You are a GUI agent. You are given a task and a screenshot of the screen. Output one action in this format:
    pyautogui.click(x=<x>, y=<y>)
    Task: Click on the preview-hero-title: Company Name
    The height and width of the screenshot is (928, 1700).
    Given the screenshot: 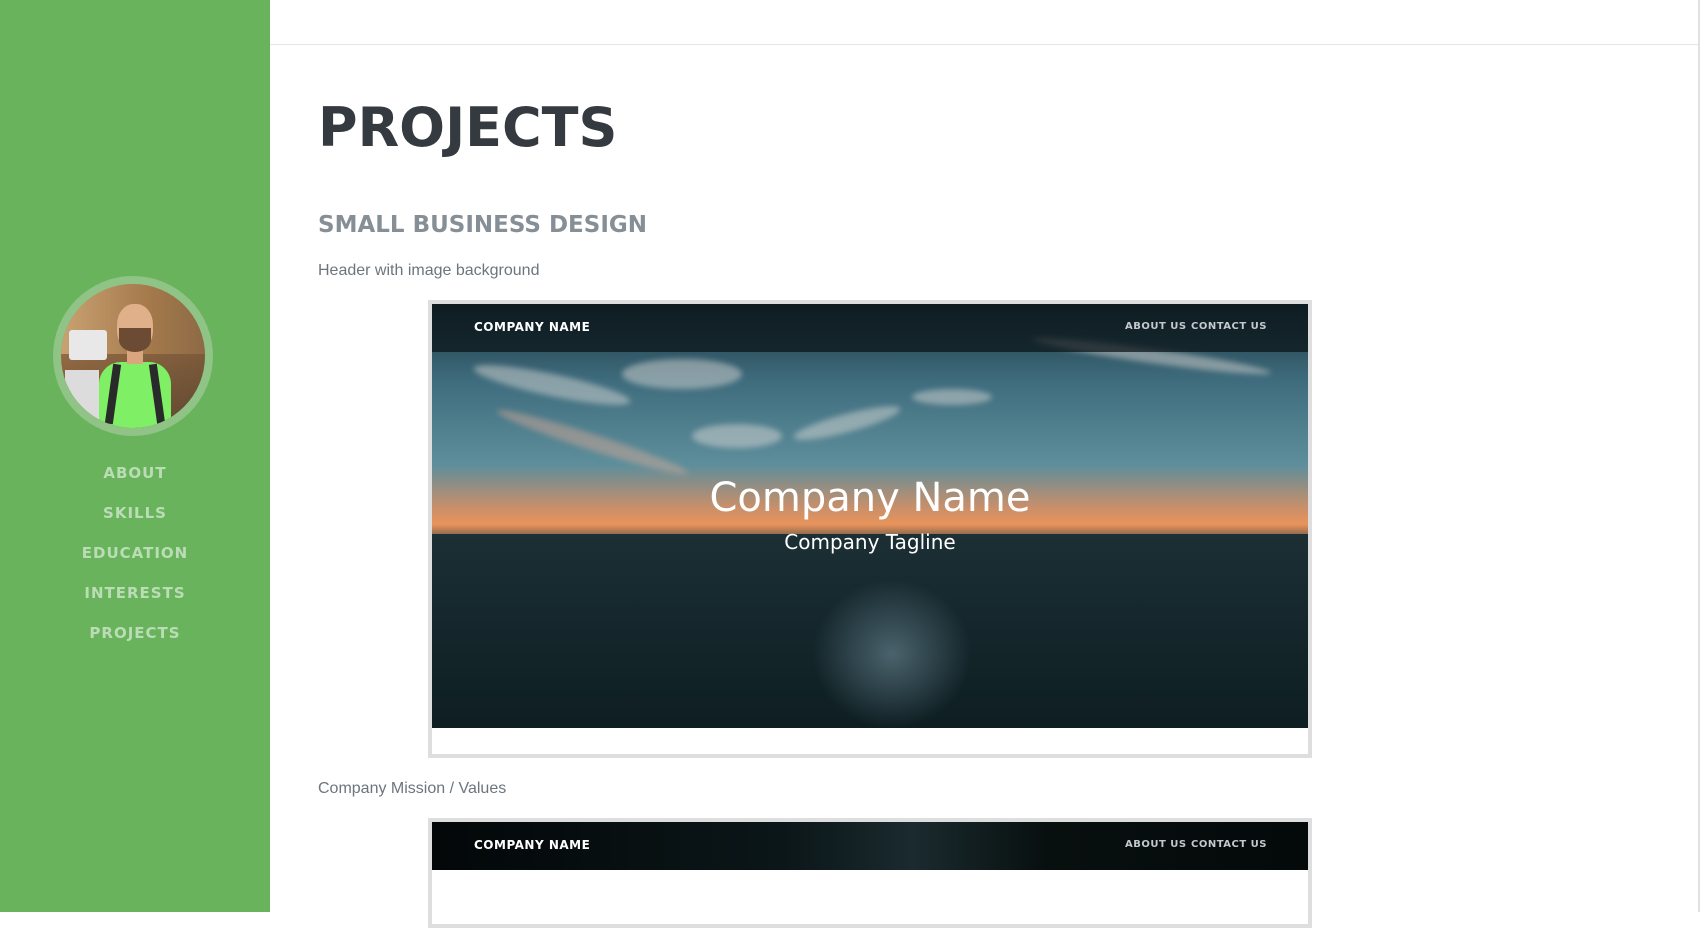 What is the action you would take?
    pyautogui.click(x=870, y=498)
    